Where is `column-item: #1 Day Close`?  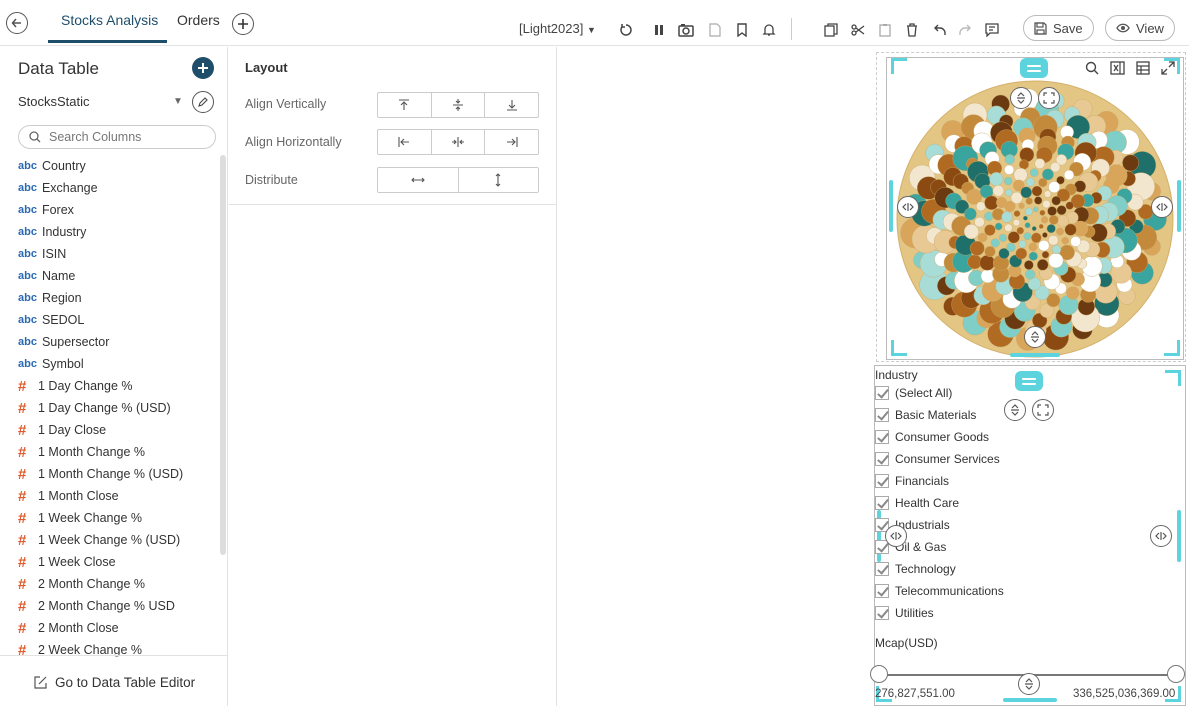 column-item: #1 Day Close is located at coordinates (62, 430).